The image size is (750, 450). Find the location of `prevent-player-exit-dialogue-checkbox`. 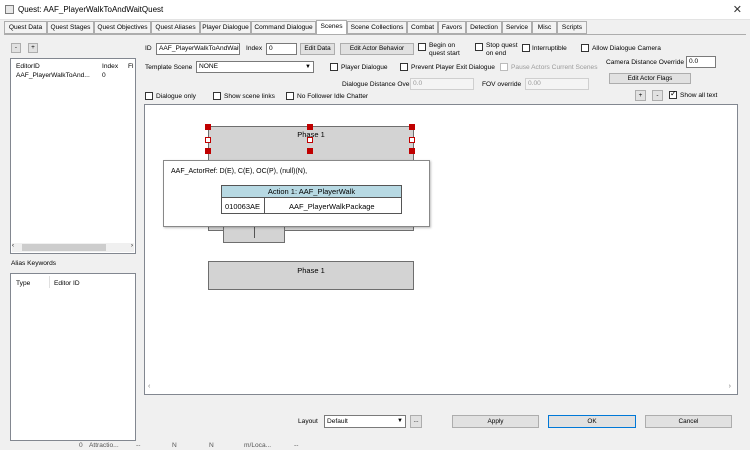

prevent-player-exit-dialogue-checkbox is located at coordinates (404, 67).